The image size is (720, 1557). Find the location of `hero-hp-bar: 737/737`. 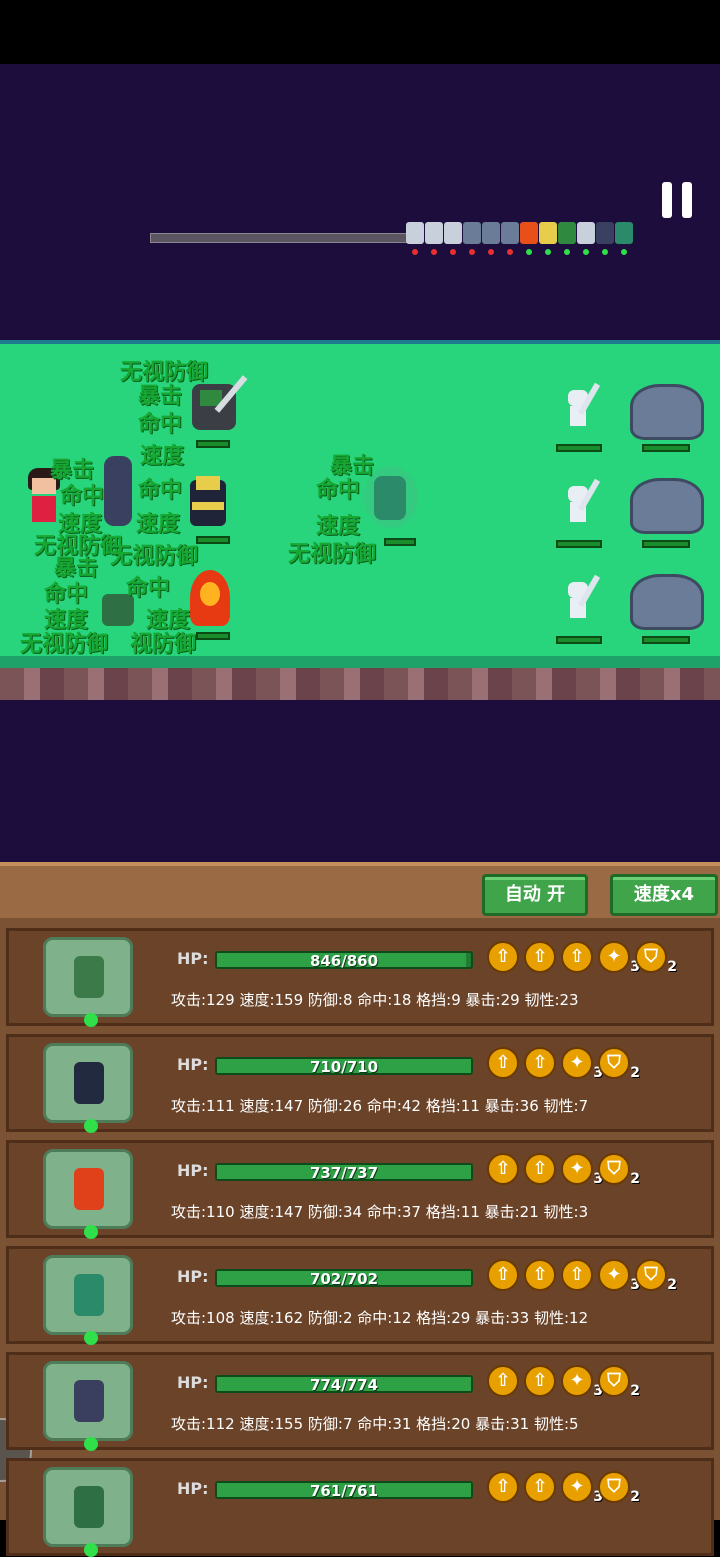

hero-hp-bar: 737/737 is located at coordinates (344, 1172).